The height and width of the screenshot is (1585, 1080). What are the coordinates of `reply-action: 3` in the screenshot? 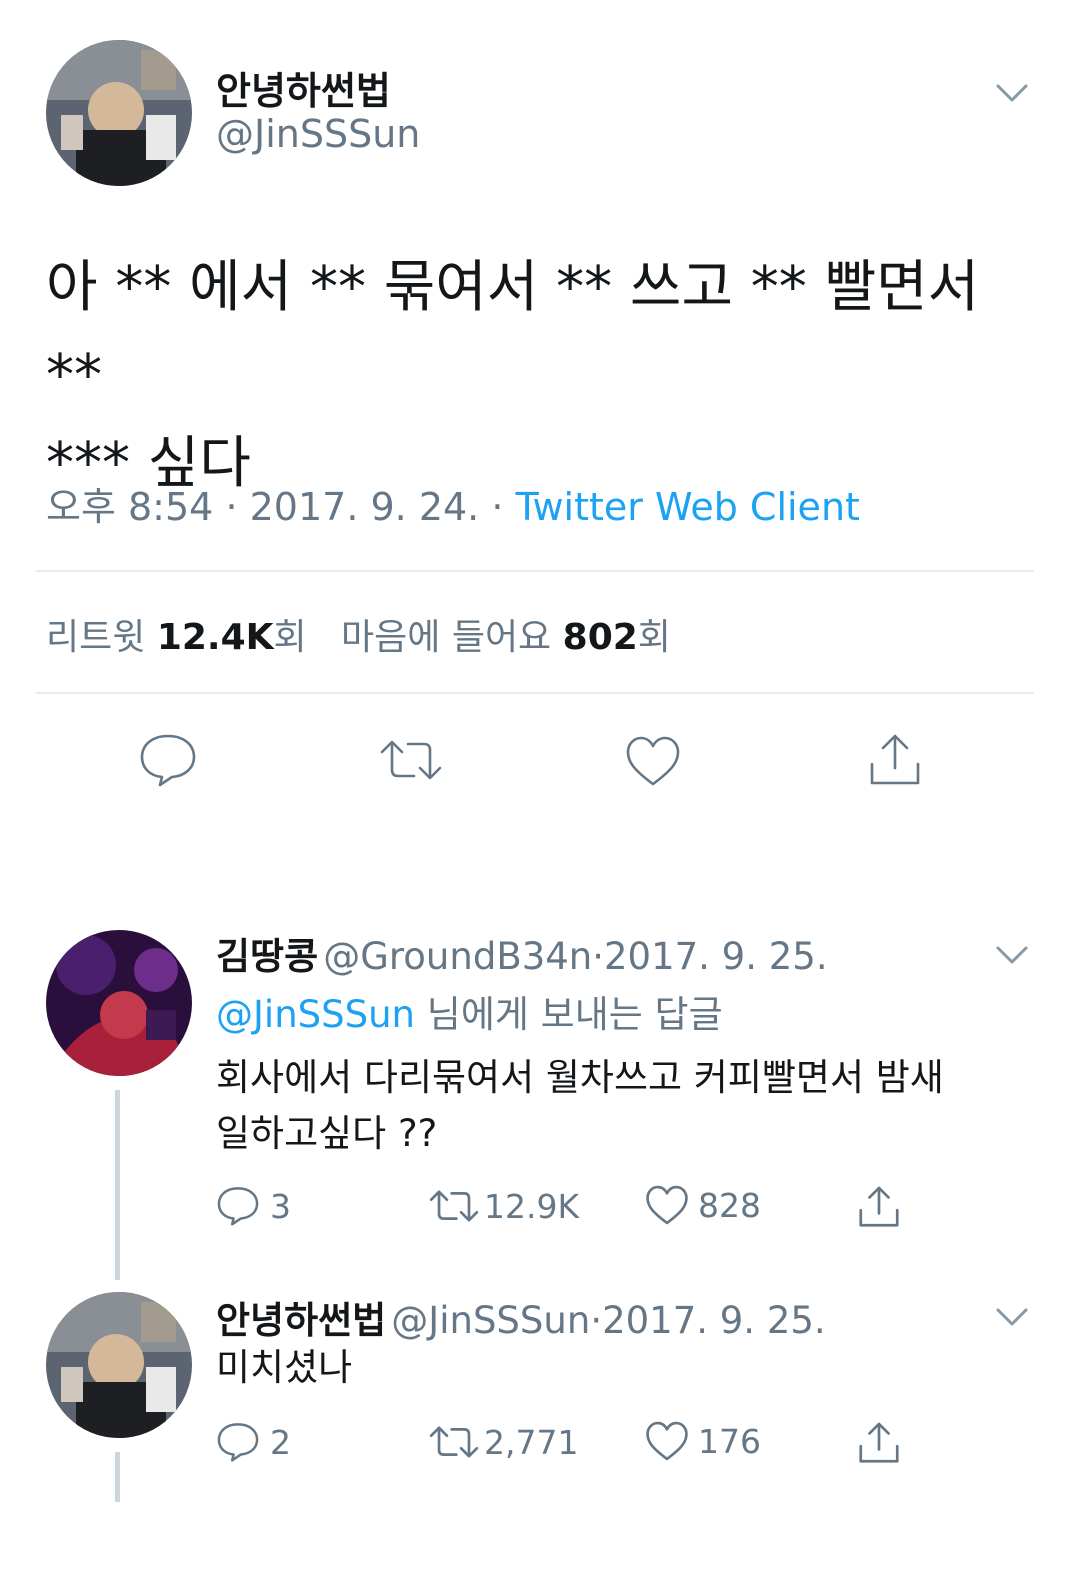 It's located at (253, 1206).